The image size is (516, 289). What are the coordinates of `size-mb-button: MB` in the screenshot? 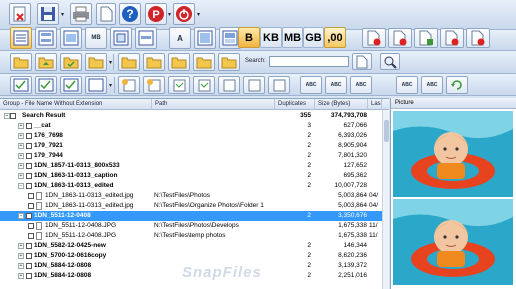 It's located at (96, 38).